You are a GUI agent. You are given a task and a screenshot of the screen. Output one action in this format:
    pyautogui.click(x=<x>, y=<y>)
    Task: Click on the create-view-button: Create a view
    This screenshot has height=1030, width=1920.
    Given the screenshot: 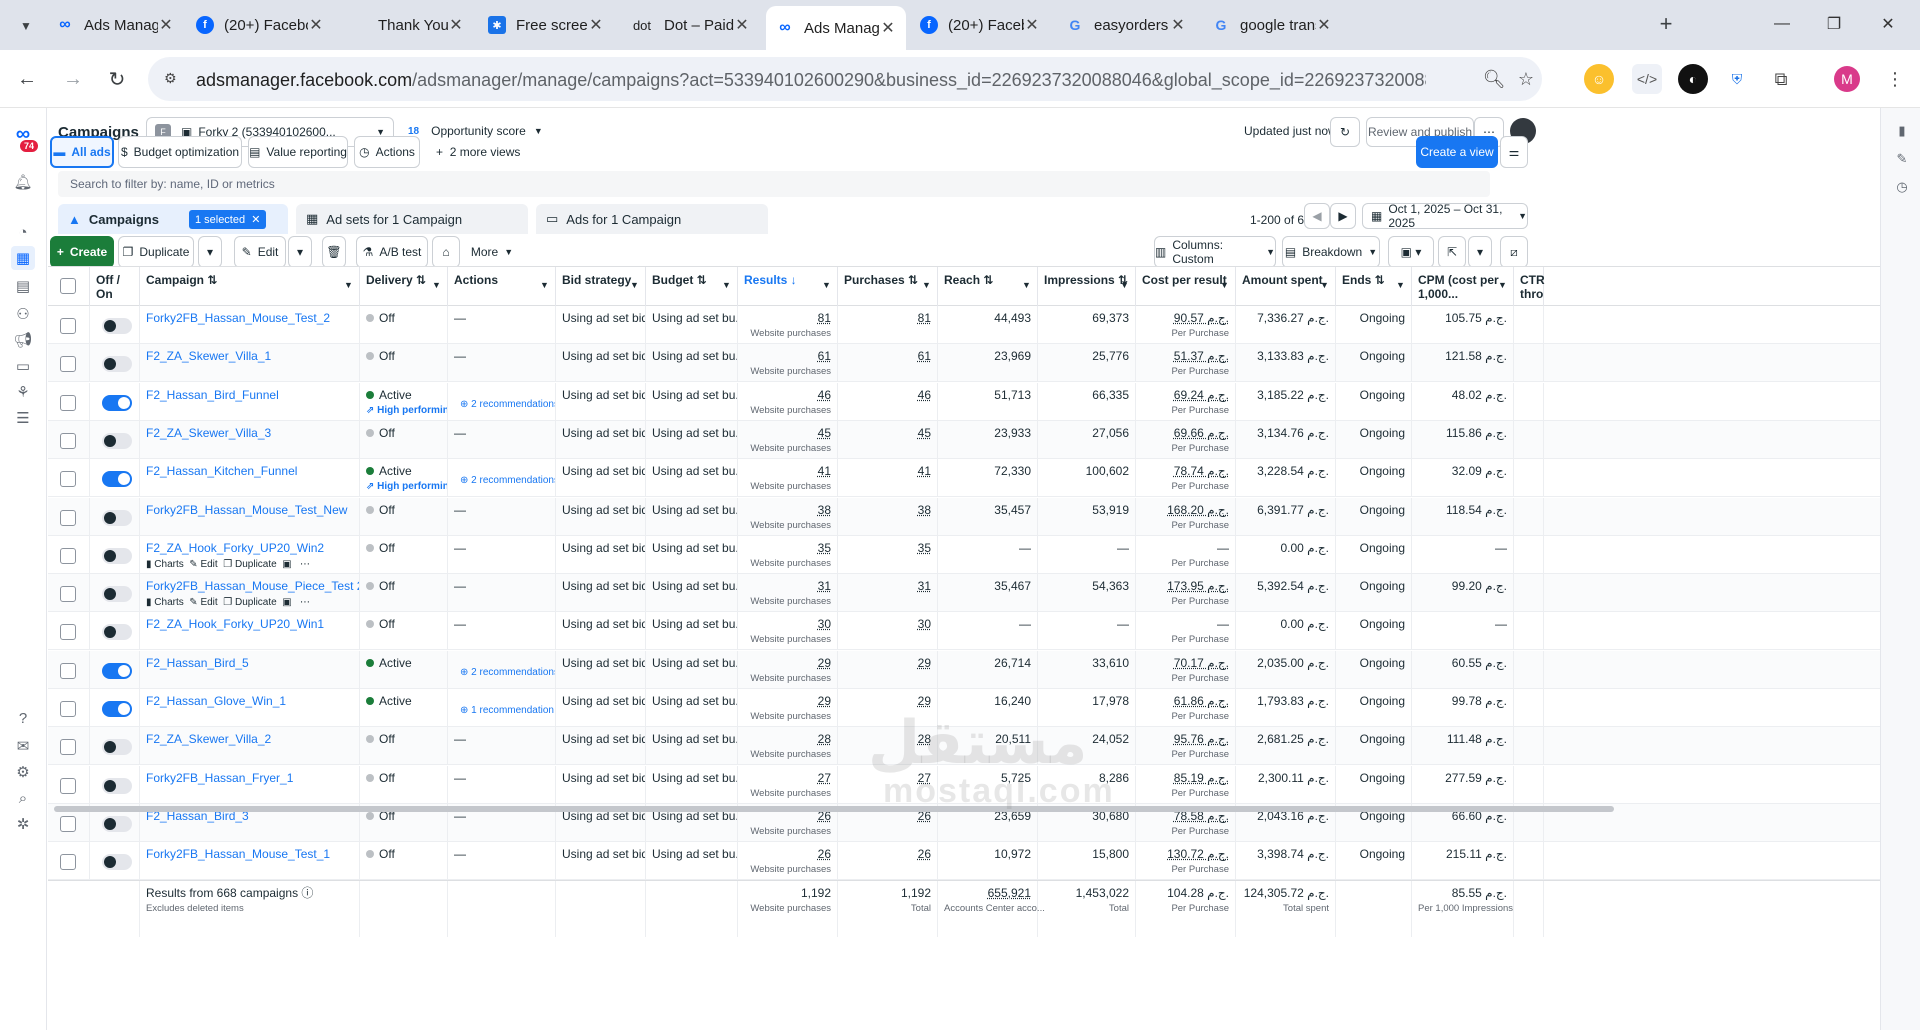 What is the action you would take?
    pyautogui.click(x=1457, y=152)
    